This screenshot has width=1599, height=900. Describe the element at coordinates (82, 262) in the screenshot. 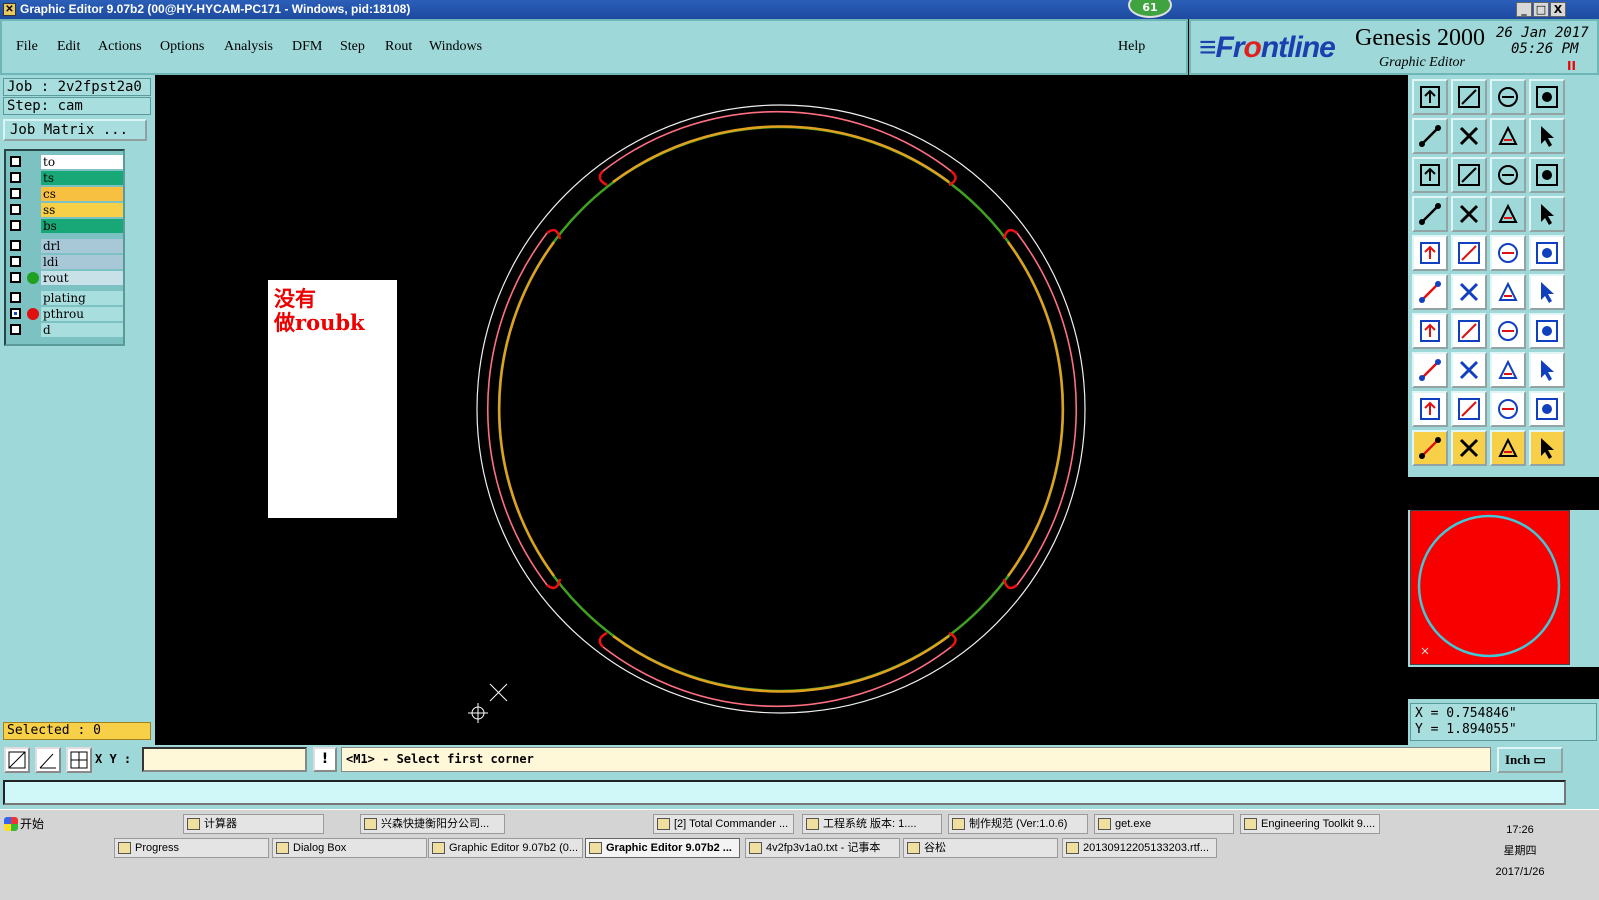

I see `layer-name: ldi` at that location.